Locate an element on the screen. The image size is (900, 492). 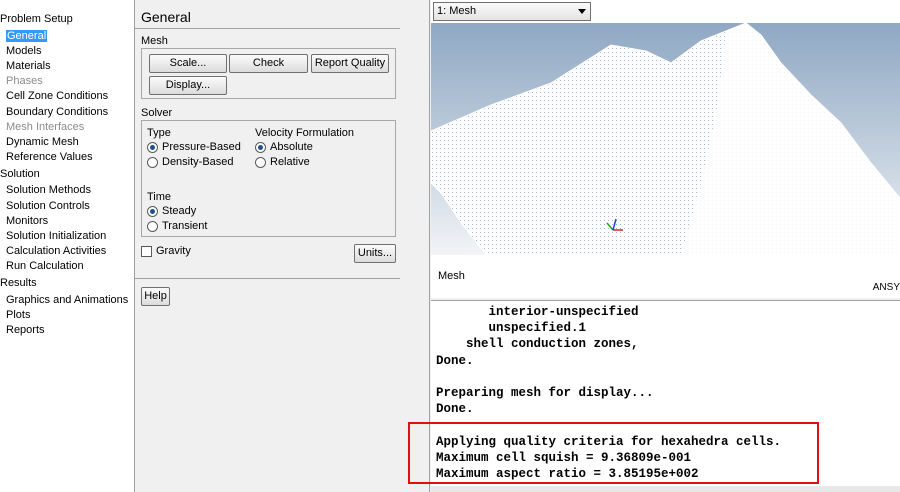
tree-item-phases: Phases is located at coordinates (24, 82).